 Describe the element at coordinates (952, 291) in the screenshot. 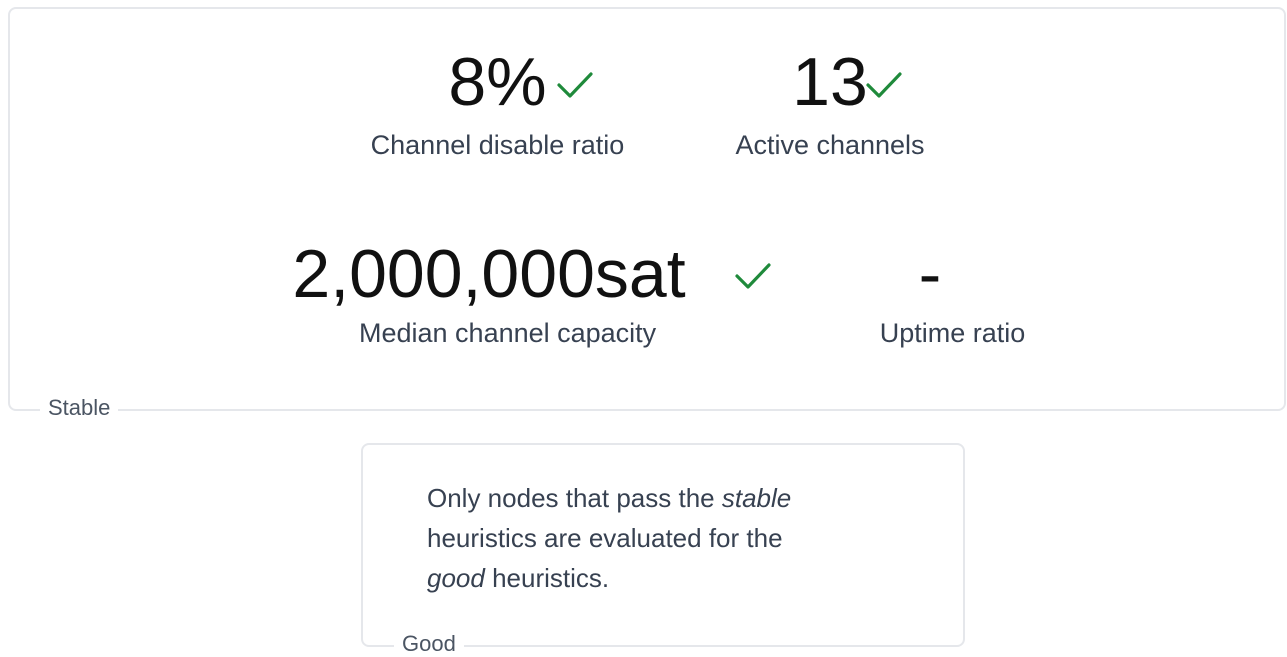

I see `metric-uptime-ratio: - Uptime ratio` at that location.